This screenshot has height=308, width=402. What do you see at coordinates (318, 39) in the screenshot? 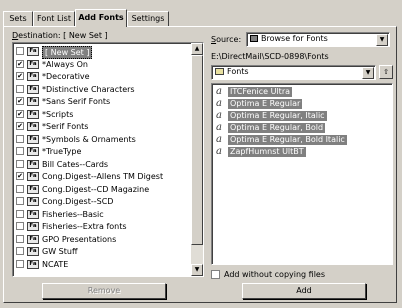
I see `source-dropdown: Browse for Fonts ▼` at bounding box center [318, 39].